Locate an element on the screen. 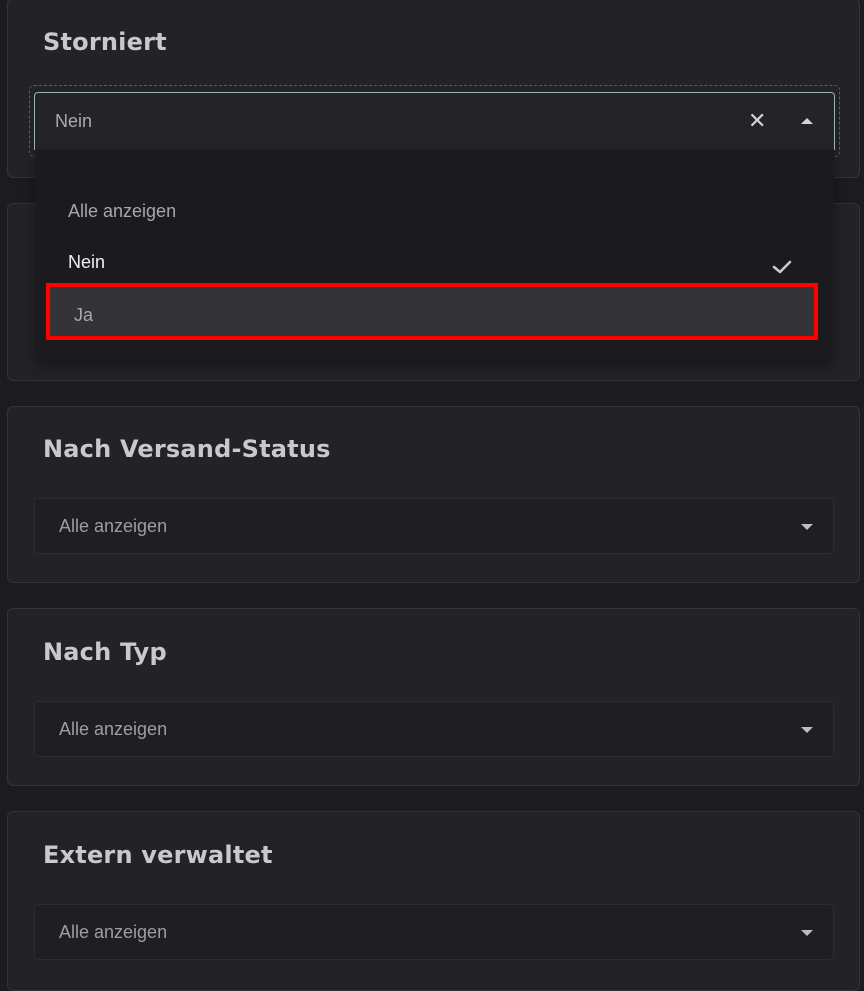  caret-up-icon is located at coordinates (807, 121).